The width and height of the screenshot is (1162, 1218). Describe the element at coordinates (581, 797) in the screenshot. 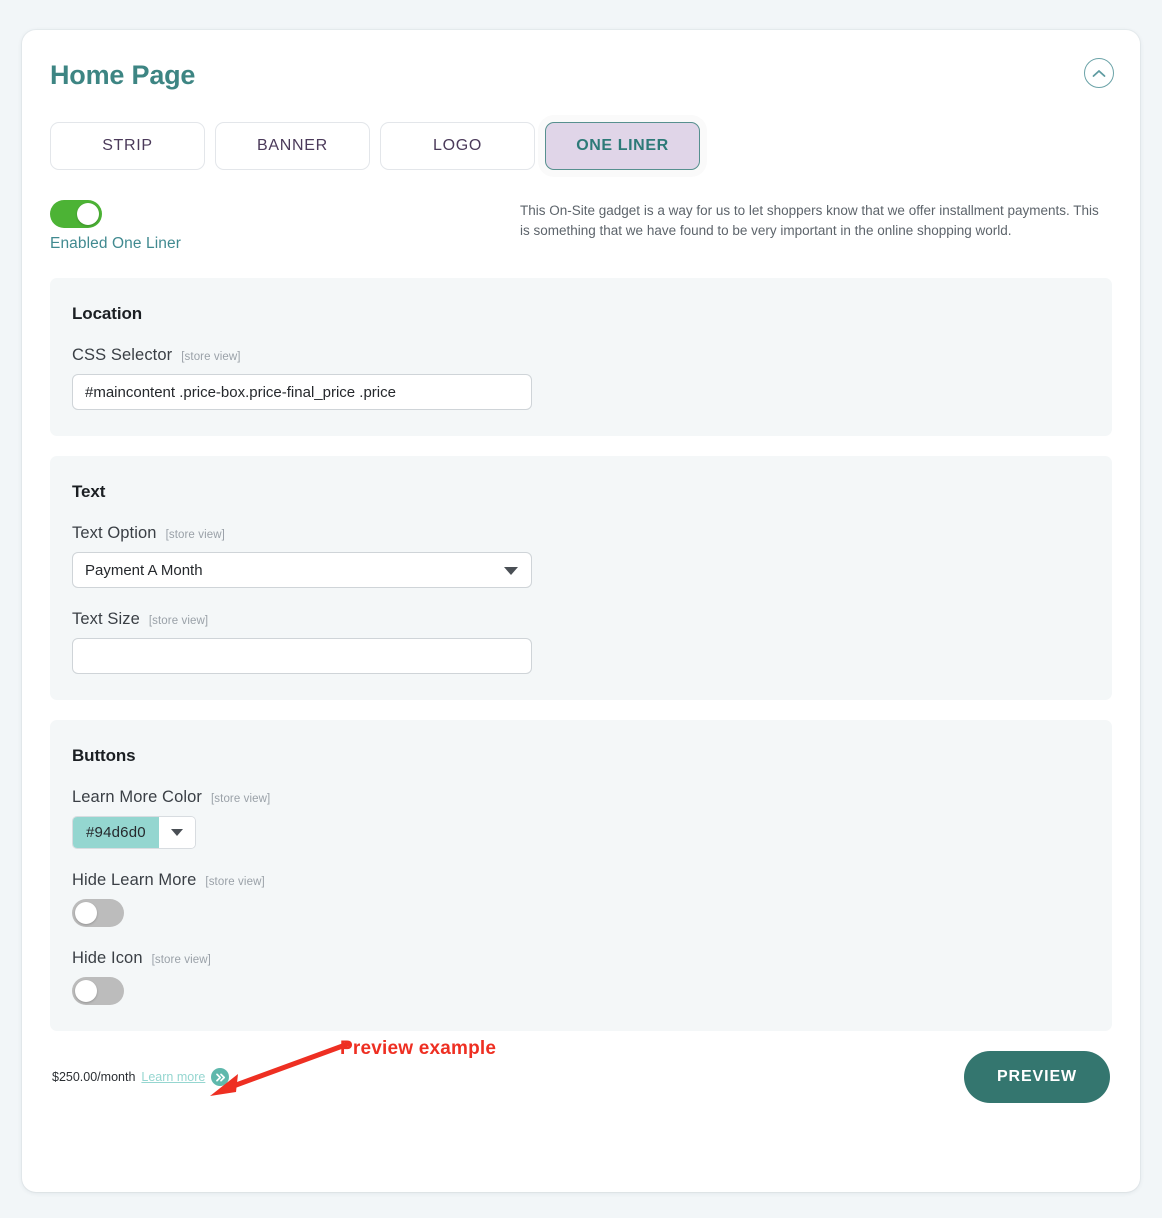

I see `learn-more-color-label-row: Learn More Color [store view]` at that location.